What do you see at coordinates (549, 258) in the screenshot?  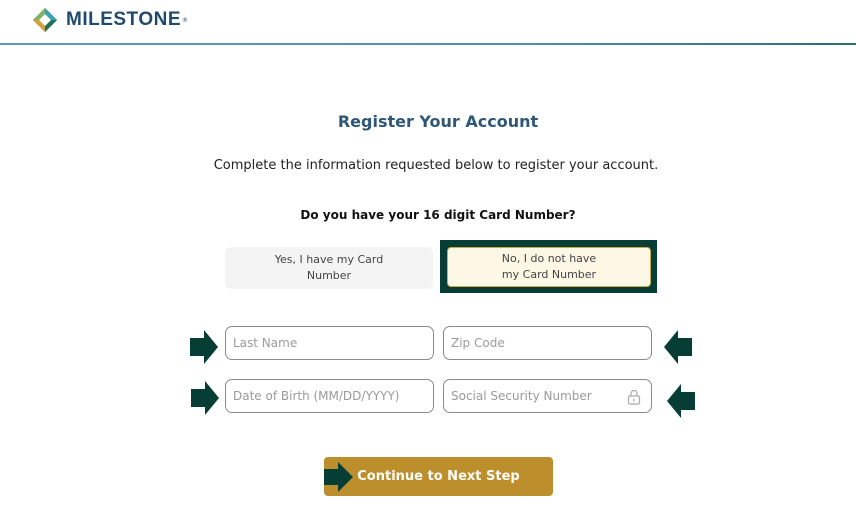 I see `no-card-label-line1: No, I do not have` at bounding box center [549, 258].